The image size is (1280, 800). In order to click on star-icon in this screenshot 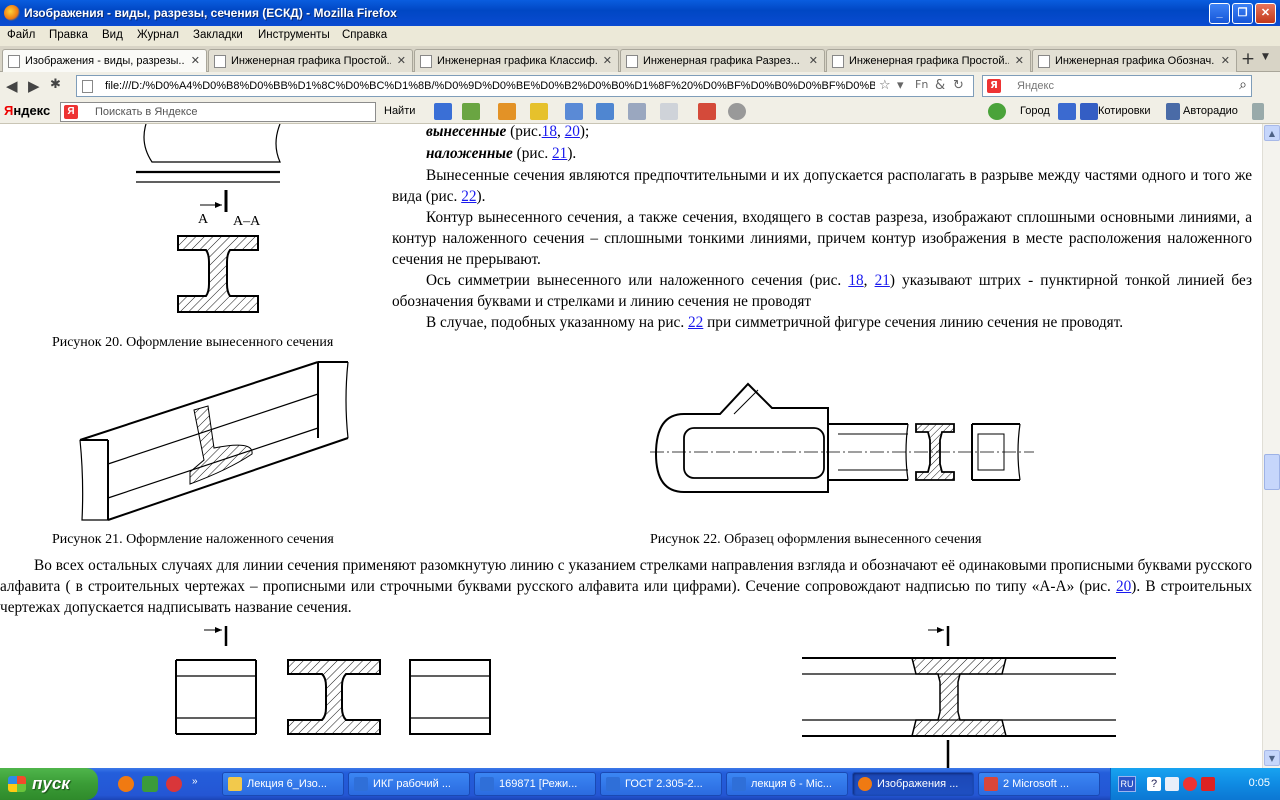, I will do `click(539, 111)`.